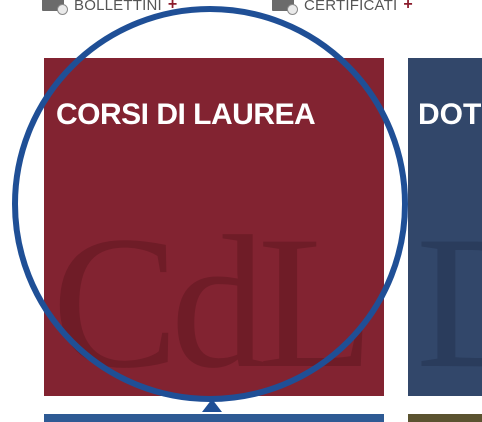  Describe the element at coordinates (445, 418) in the screenshot. I see `next-tile-olive` at that location.